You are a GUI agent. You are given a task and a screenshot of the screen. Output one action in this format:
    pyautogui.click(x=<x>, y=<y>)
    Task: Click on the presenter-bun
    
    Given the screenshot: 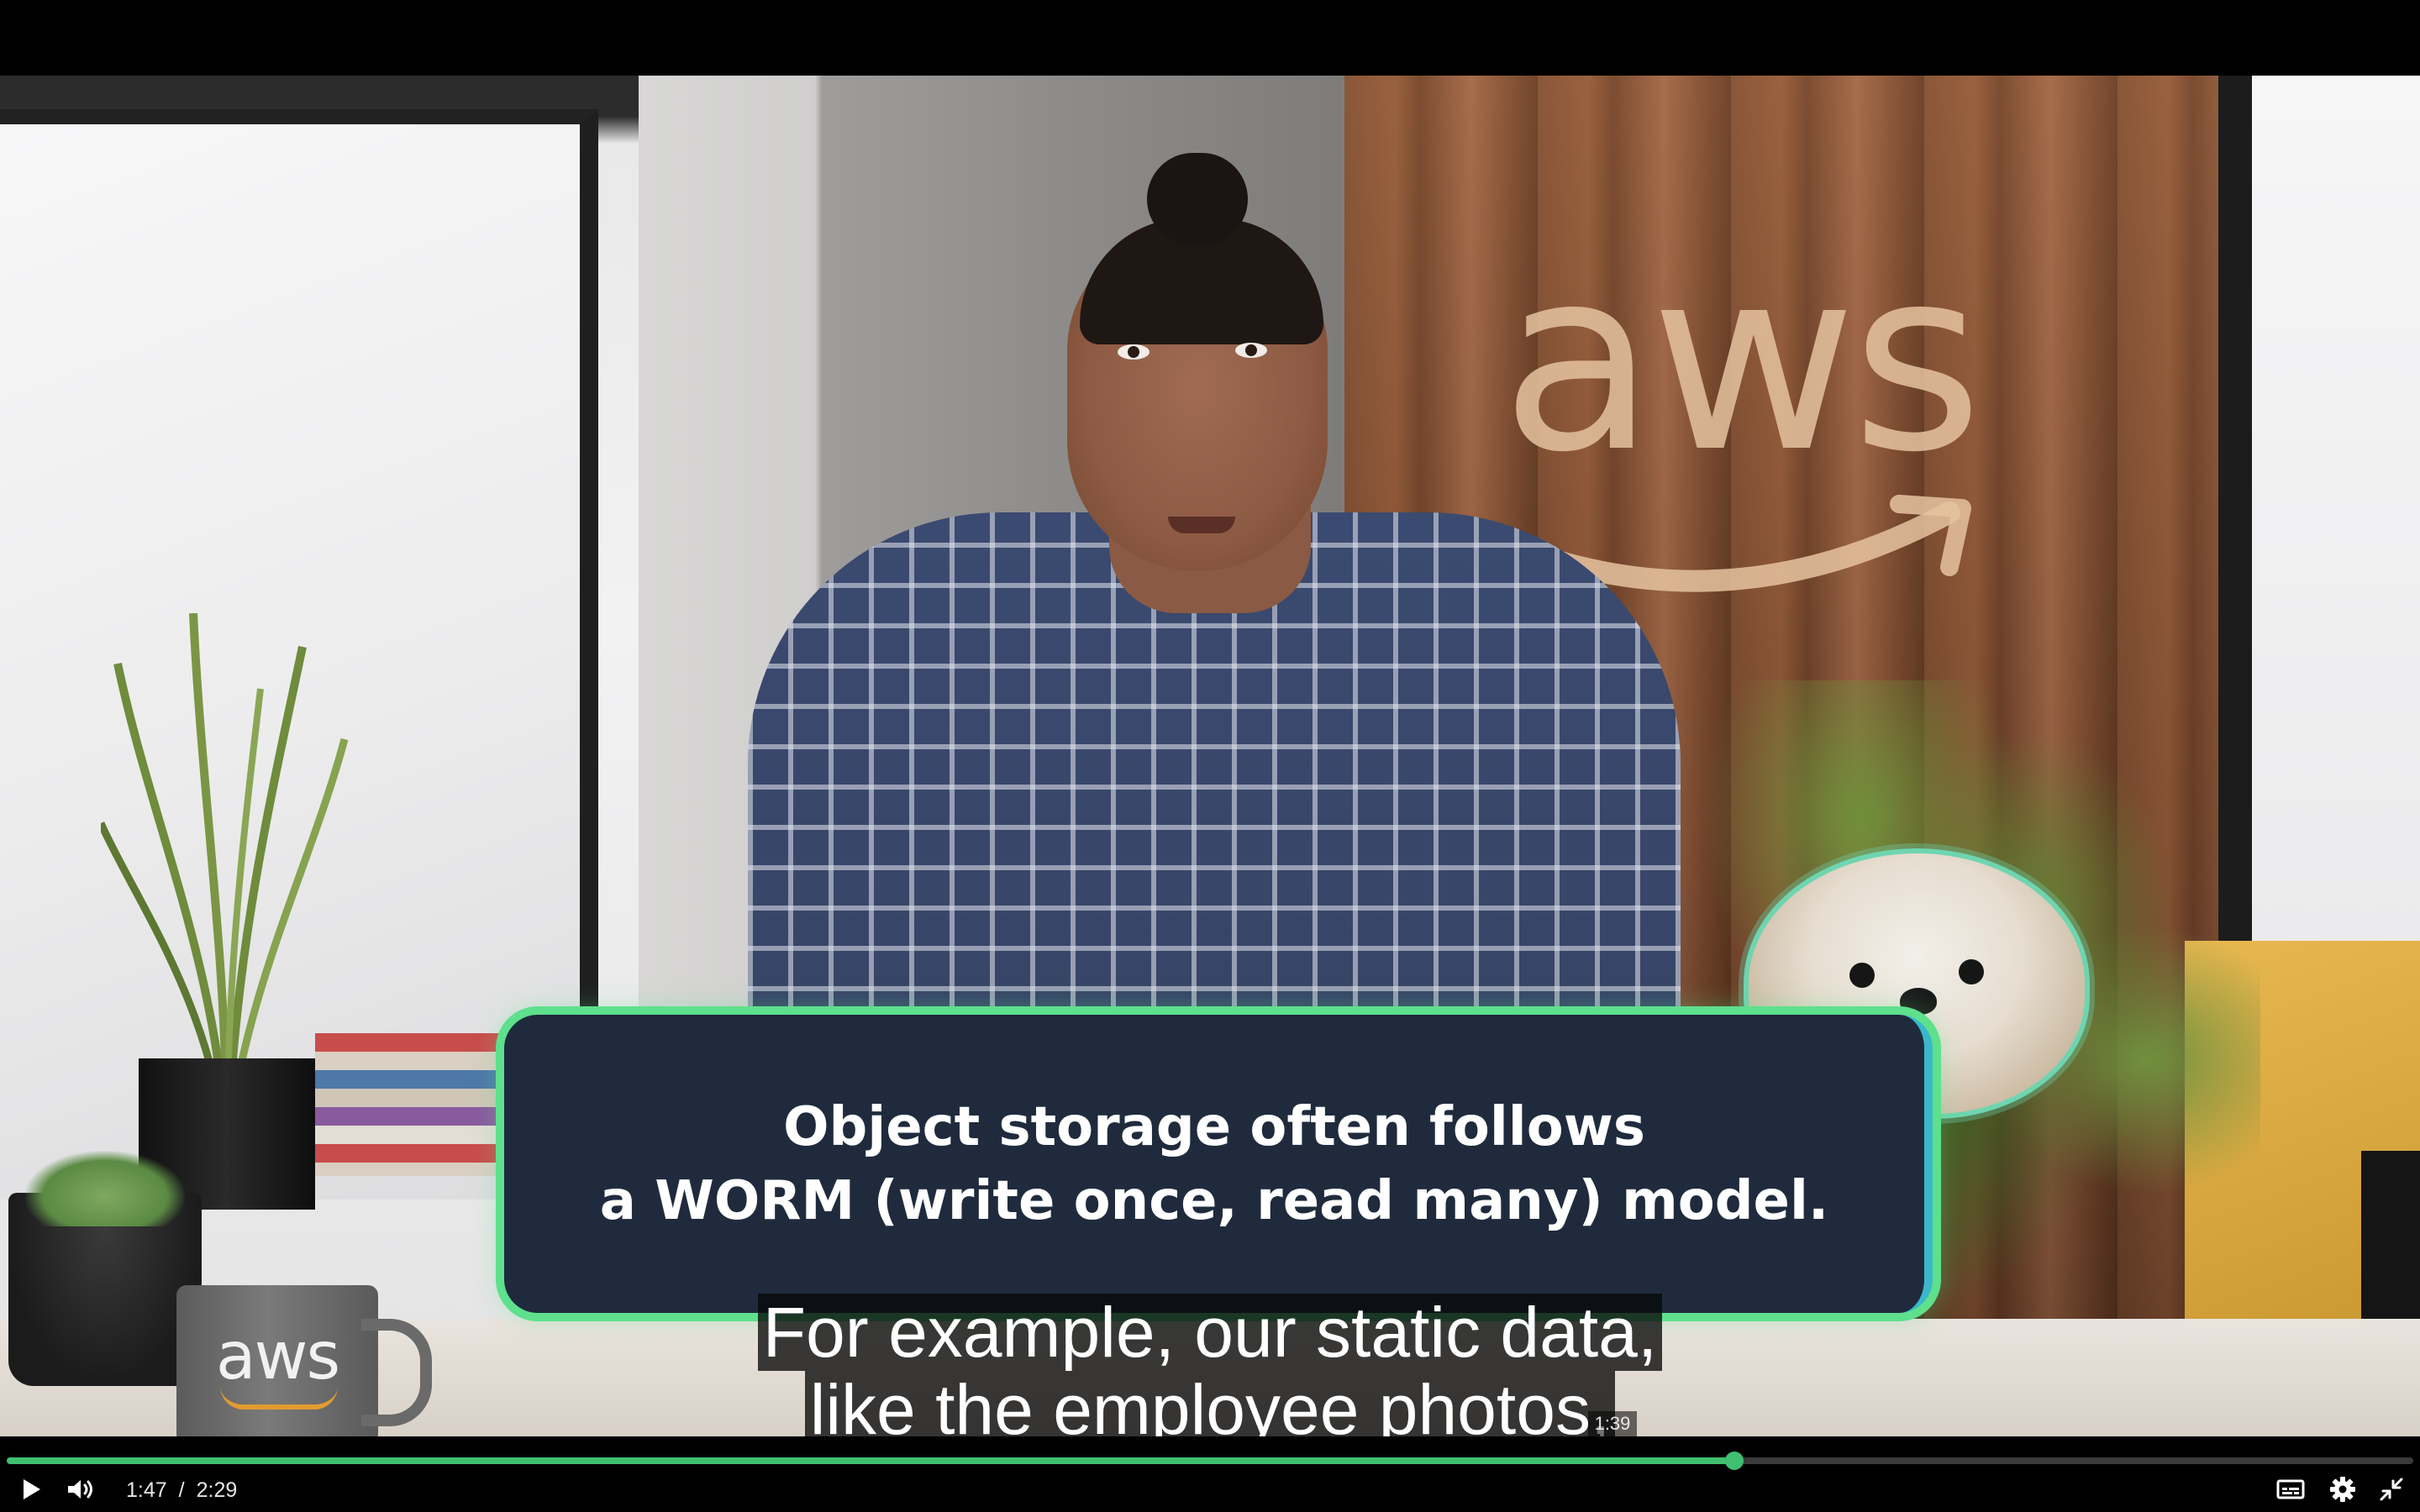 What is the action you would take?
    pyautogui.click(x=1197, y=199)
    